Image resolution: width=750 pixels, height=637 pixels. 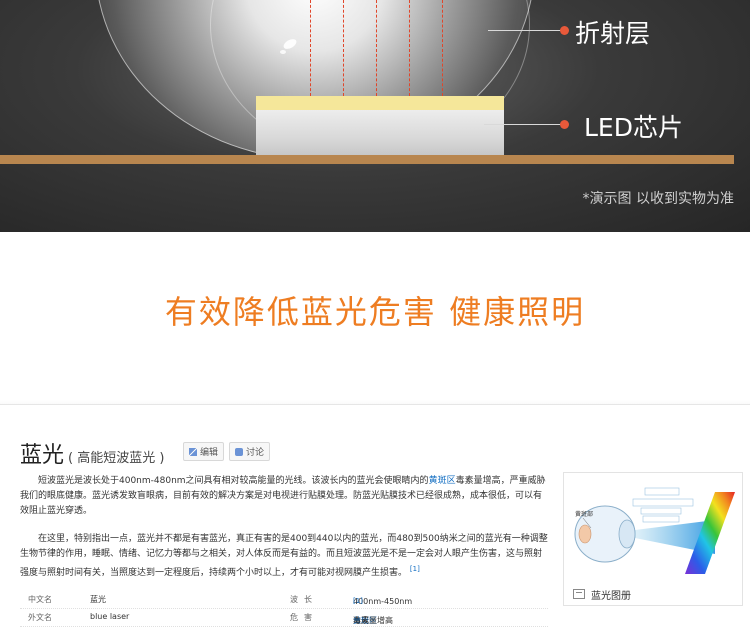 What do you see at coordinates (658, 199) in the screenshot?
I see `demo-disclaimer: *演示图 以收到实物为准` at bounding box center [658, 199].